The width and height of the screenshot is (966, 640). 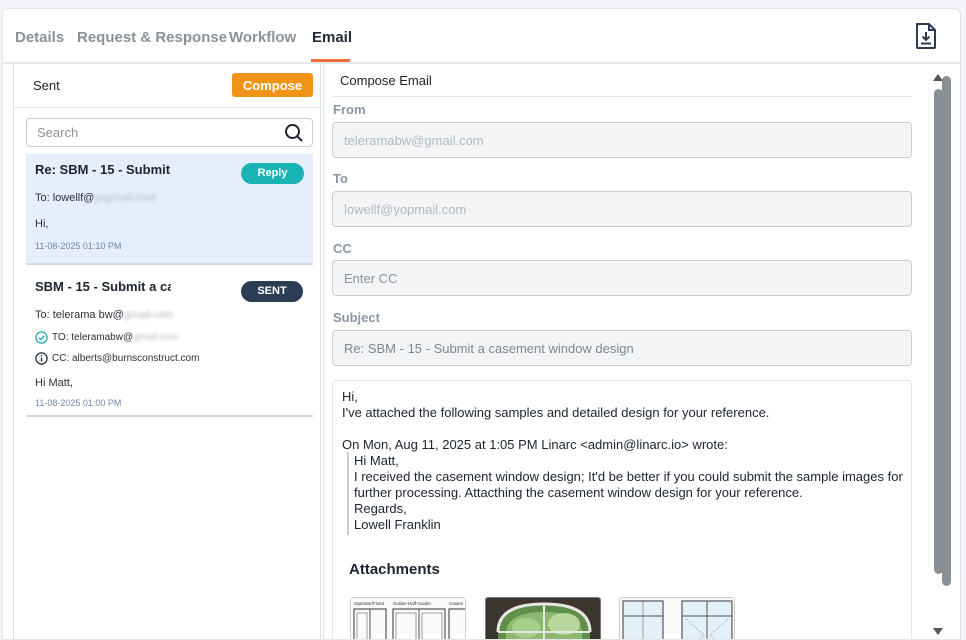 What do you see at coordinates (294, 133) in the screenshot?
I see `search-icon` at bounding box center [294, 133].